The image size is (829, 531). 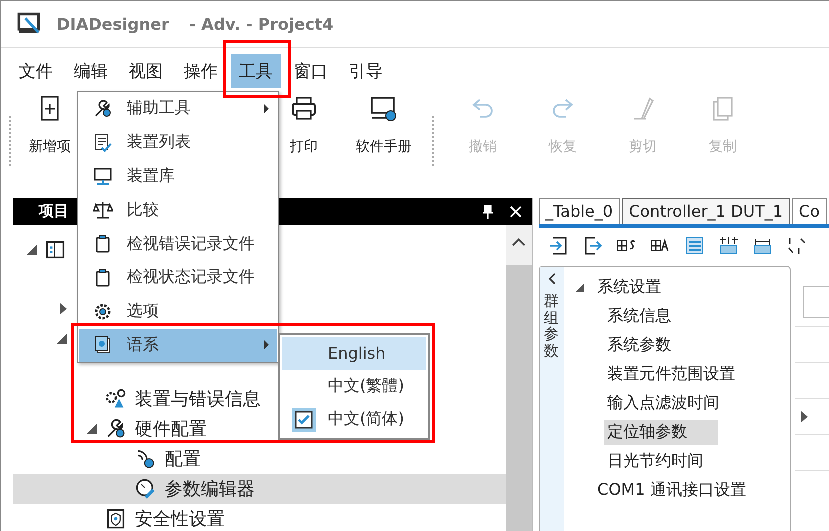 I want to click on editor-tab: Controller_1 DUT_1, so click(x=706, y=211).